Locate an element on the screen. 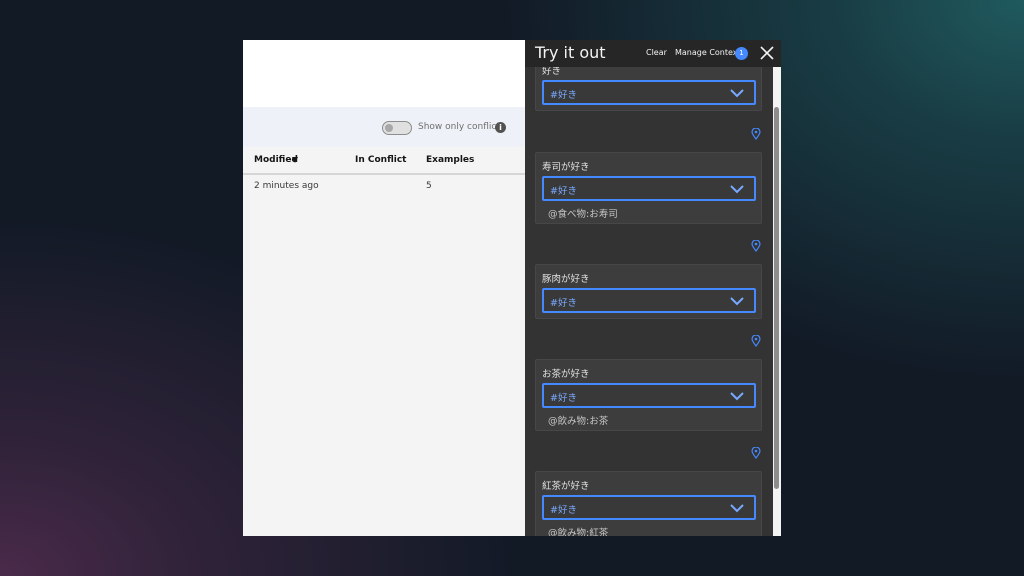 Image resolution: width=1024 pixels, height=576 pixels. cell-modified: 2 minutes ago is located at coordinates (286, 186).